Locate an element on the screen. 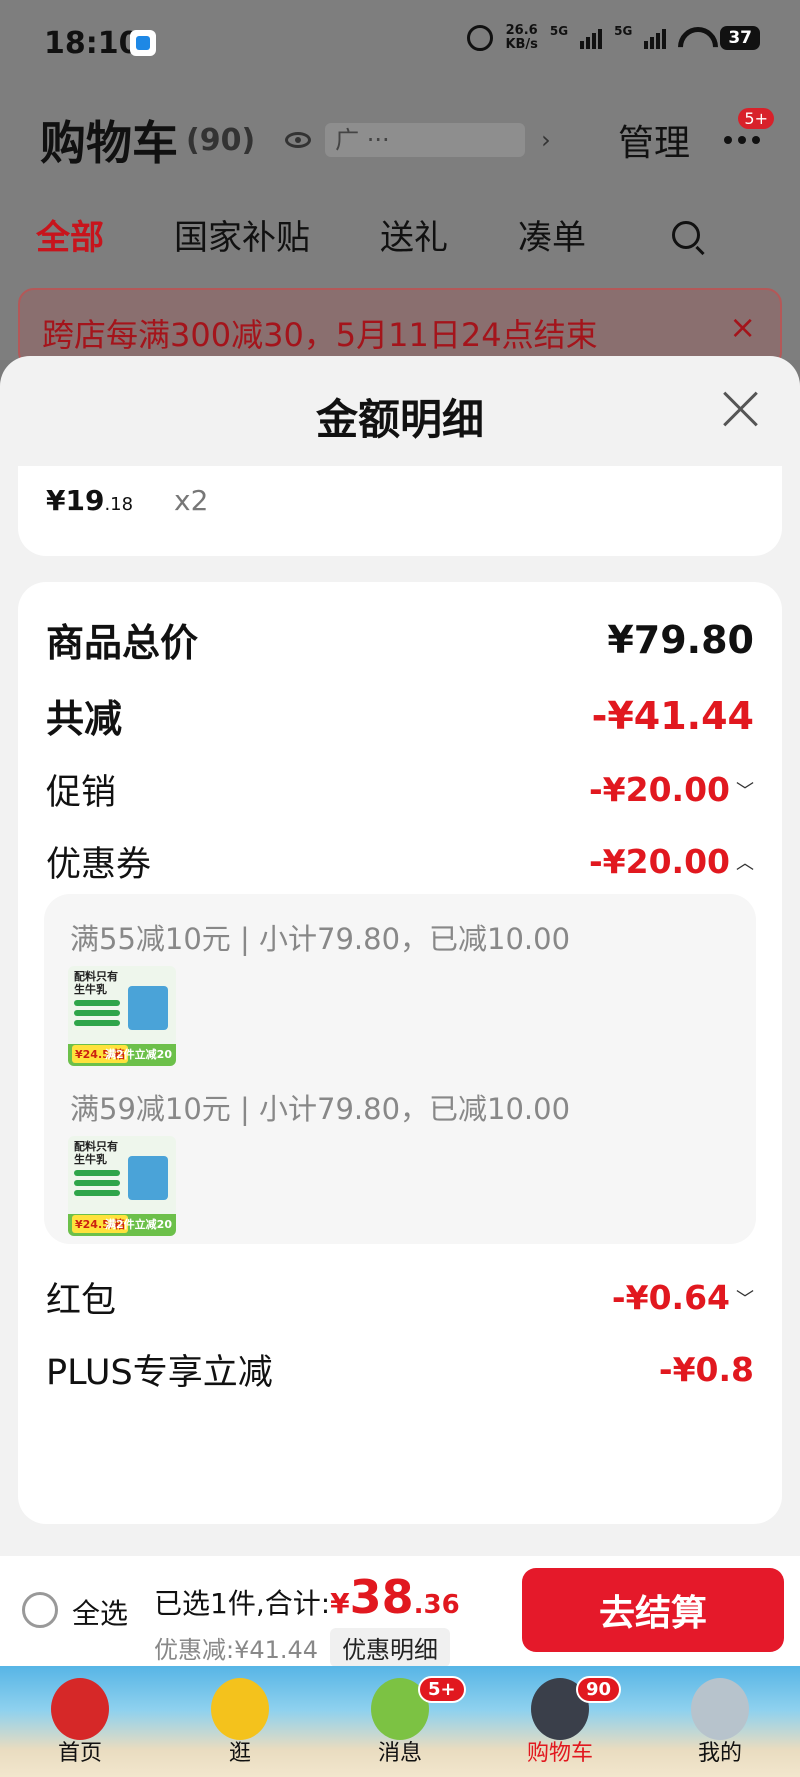  promo-value: -¥20.00 ﹀ is located at coordinates (671, 789).